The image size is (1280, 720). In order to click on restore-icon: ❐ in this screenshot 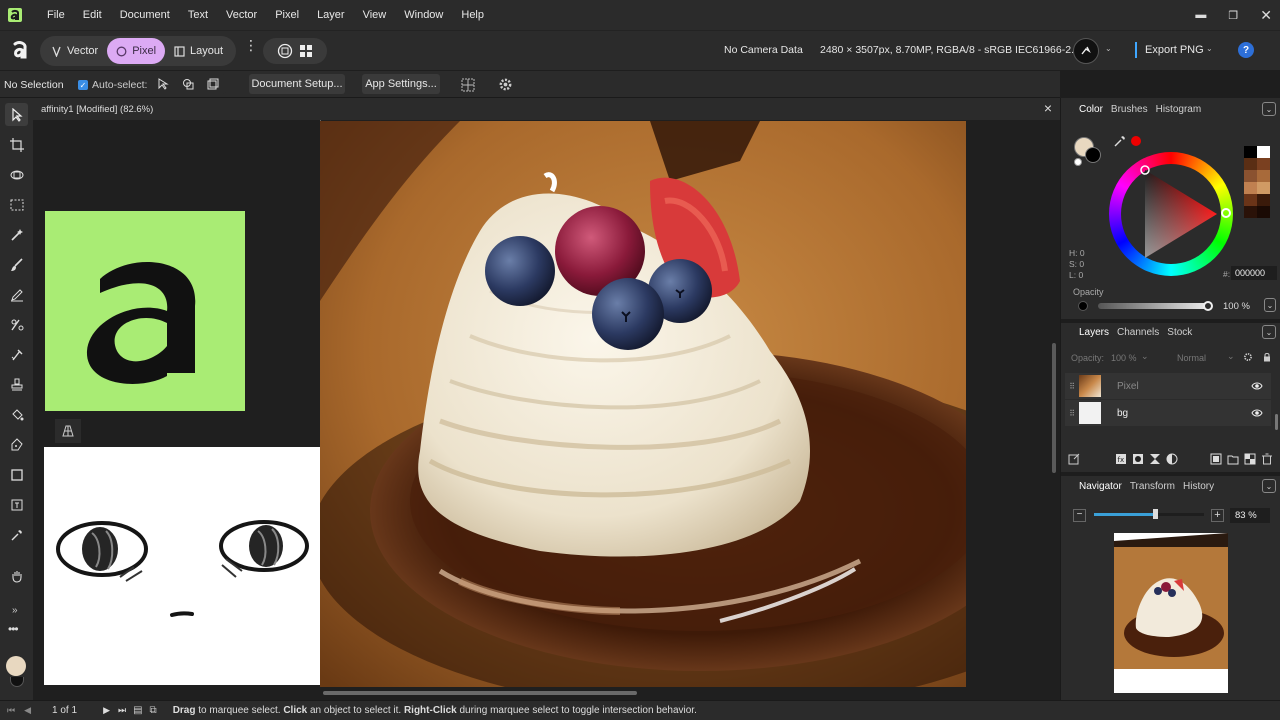, I will do `click(1233, 15)`.